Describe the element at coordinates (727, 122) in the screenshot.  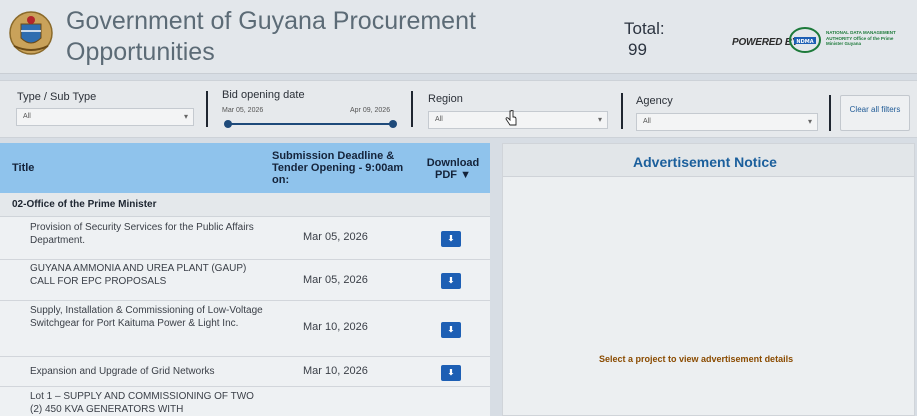
I see `agency-filter-select: All ▾` at that location.